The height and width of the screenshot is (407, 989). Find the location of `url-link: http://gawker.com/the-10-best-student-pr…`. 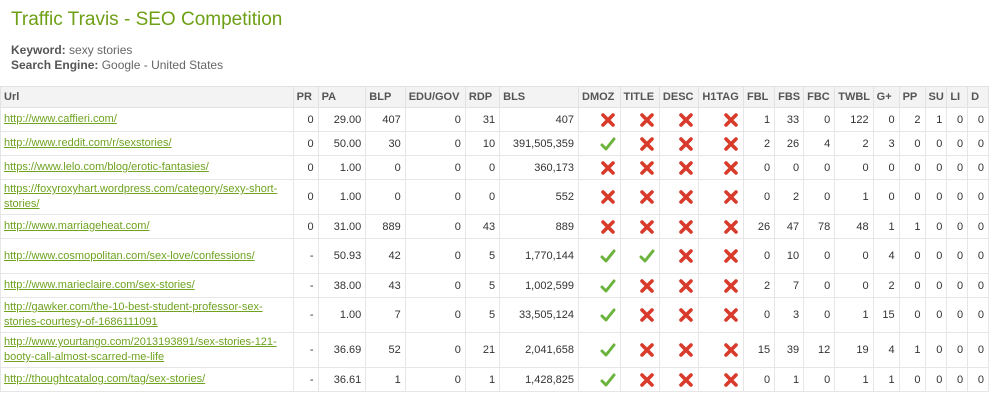

url-link: http://gawker.com/the-10-best-student-pr… is located at coordinates (133, 314).